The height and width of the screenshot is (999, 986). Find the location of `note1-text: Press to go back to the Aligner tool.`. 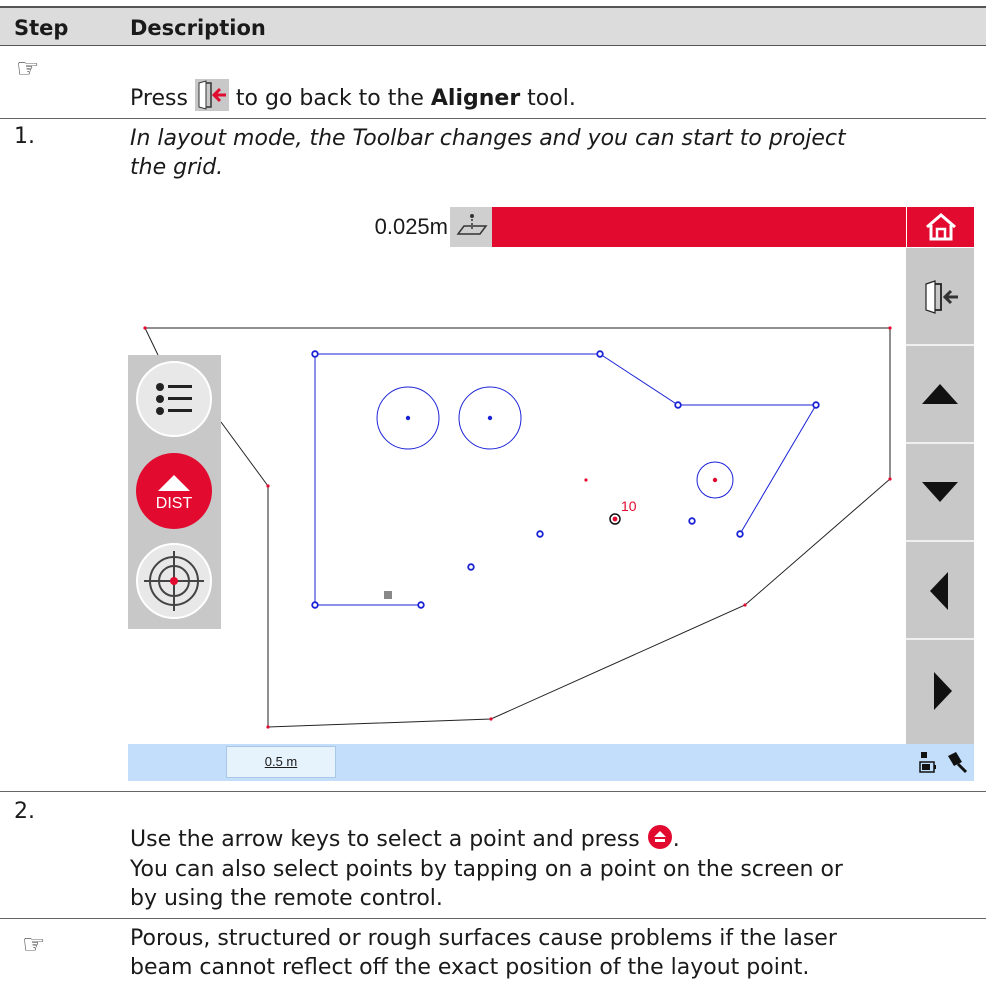

note1-text: Press to go back to the Aligner tool. is located at coordinates (550, 96).